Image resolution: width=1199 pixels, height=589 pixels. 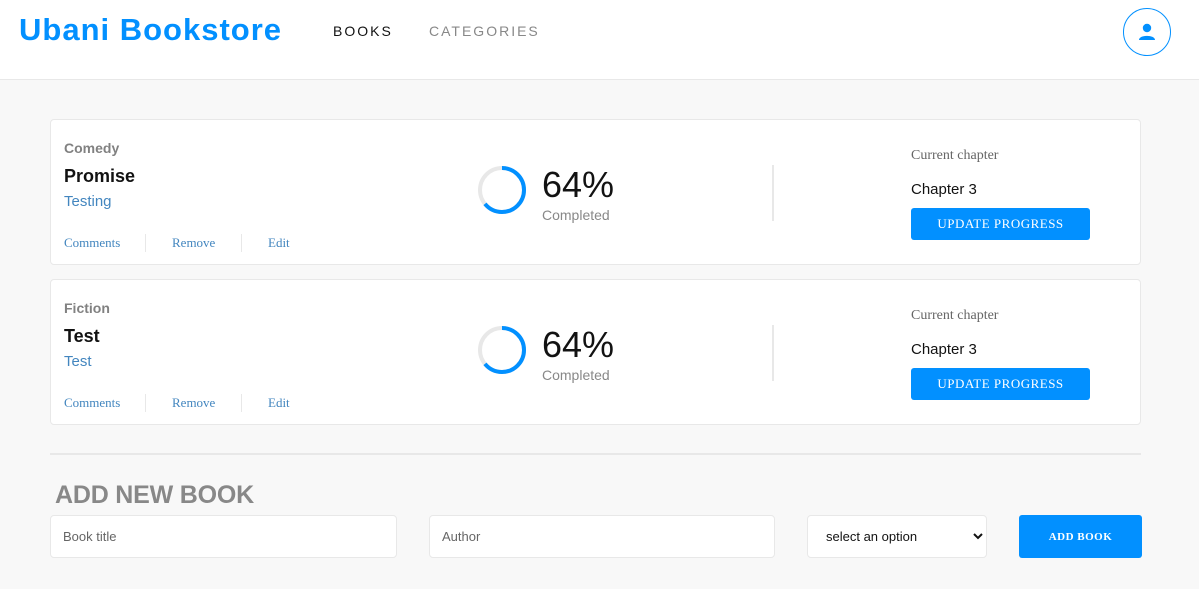 What do you see at coordinates (100, 176) in the screenshot?
I see `book-title: Promise` at bounding box center [100, 176].